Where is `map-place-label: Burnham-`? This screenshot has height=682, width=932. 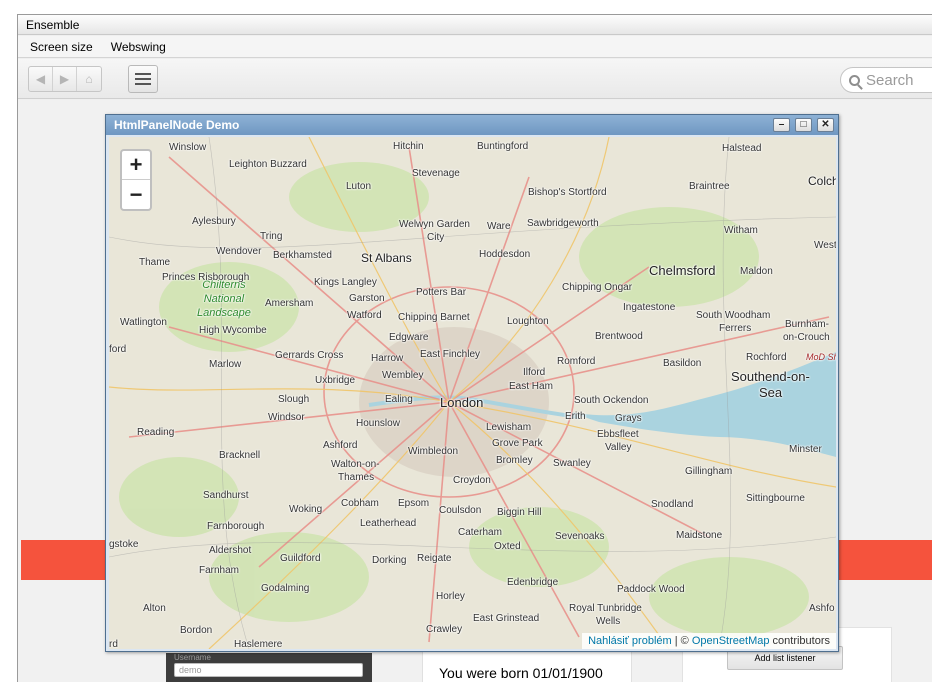
map-place-label: Burnham- is located at coordinates (807, 324).